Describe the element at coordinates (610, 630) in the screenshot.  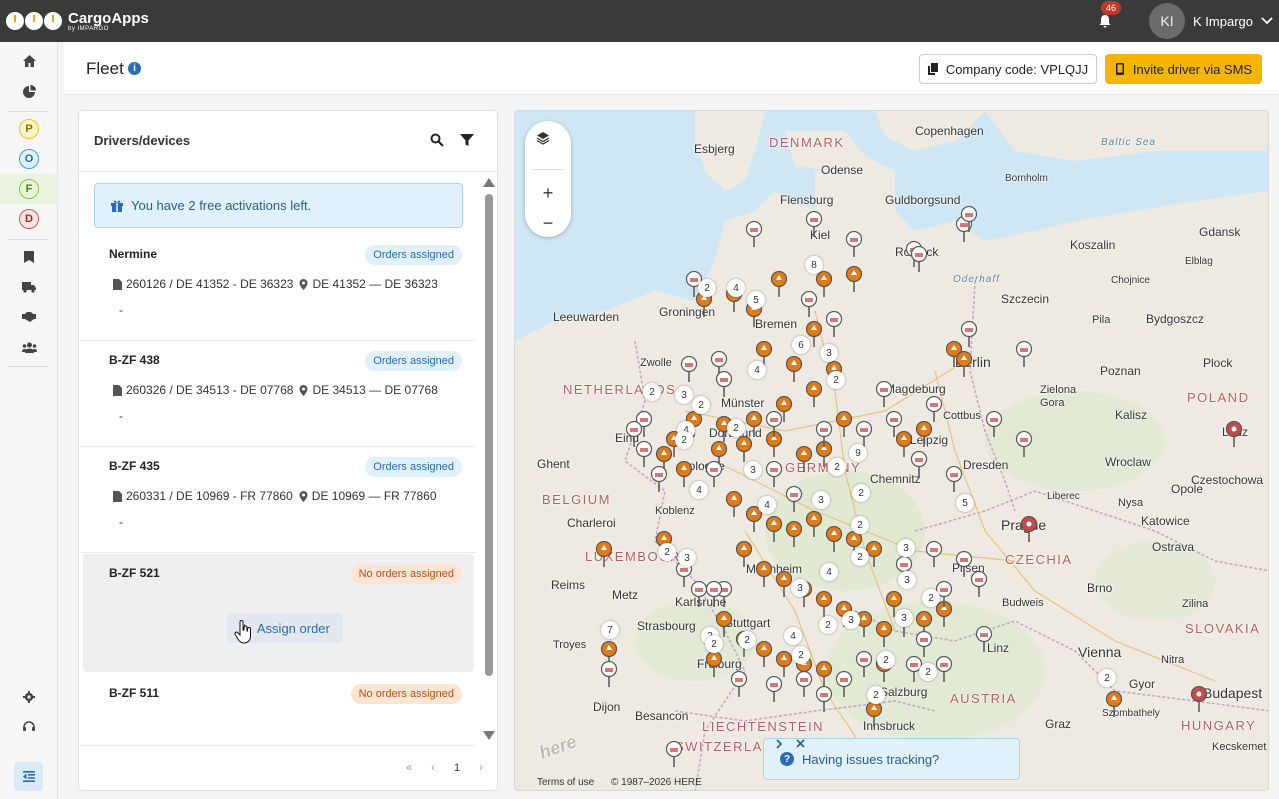
I see `cluster-marker: 7` at that location.